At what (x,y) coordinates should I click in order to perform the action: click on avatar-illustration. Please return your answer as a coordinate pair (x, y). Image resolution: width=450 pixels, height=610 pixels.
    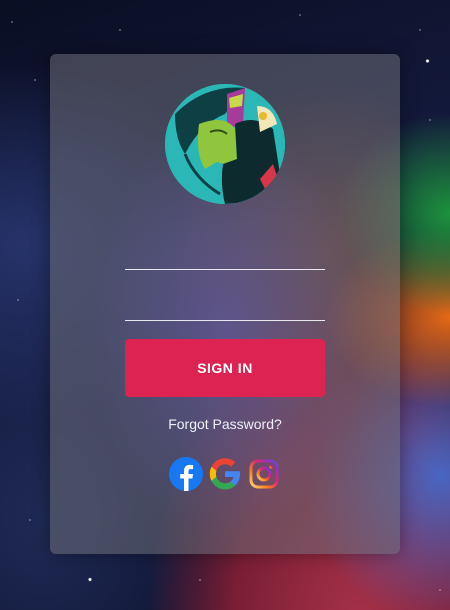
    Looking at the image, I should click on (225, 144).